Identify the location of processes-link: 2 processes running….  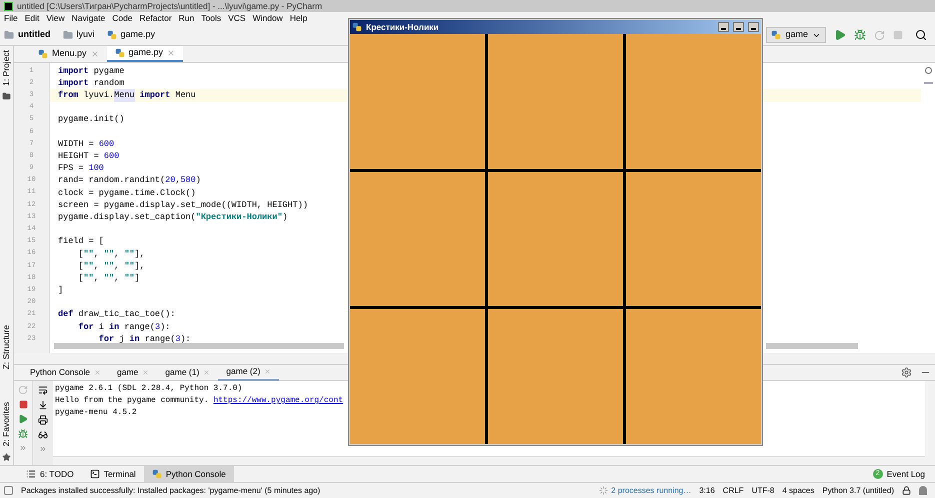
(651, 490).